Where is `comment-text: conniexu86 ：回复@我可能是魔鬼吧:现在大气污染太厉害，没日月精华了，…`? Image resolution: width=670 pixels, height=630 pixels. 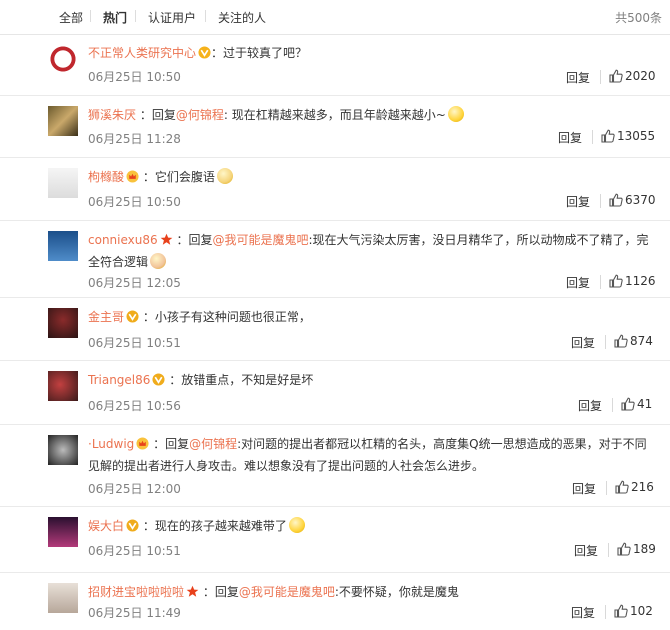
comment-text: conniexu86 ：回复@我可能是魔鬼吧:现在大气污染太厉害，没日月精华了，… is located at coordinates (370, 251).